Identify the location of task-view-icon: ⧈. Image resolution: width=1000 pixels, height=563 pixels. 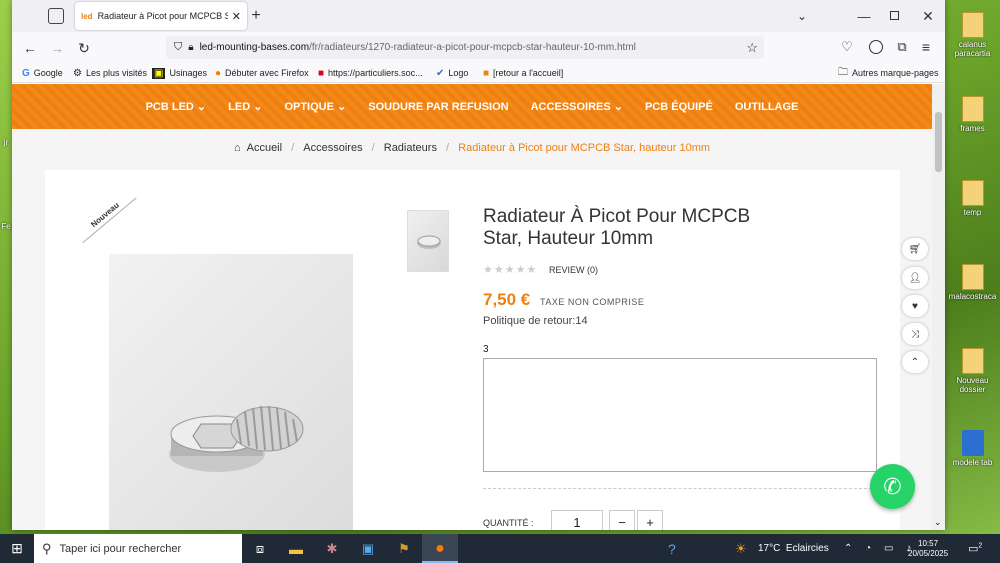
(260, 549).